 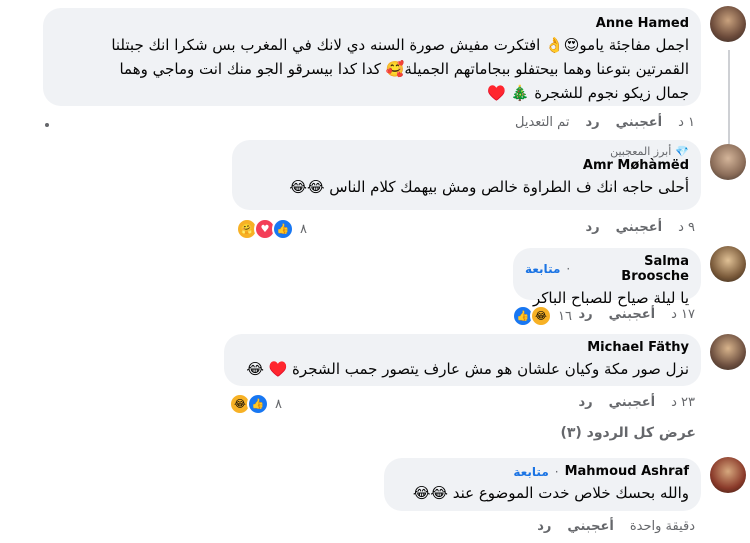 I want to click on diamond-icon: 💎, so click(x=682, y=151).